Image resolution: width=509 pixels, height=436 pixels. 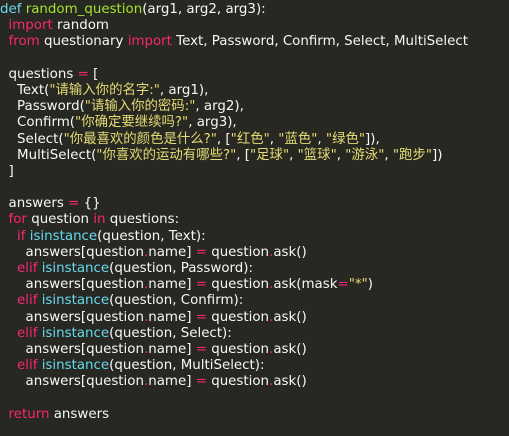 What do you see at coordinates (32, 139) in the screenshot?
I see `code-token-default: Select(` at bounding box center [32, 139].